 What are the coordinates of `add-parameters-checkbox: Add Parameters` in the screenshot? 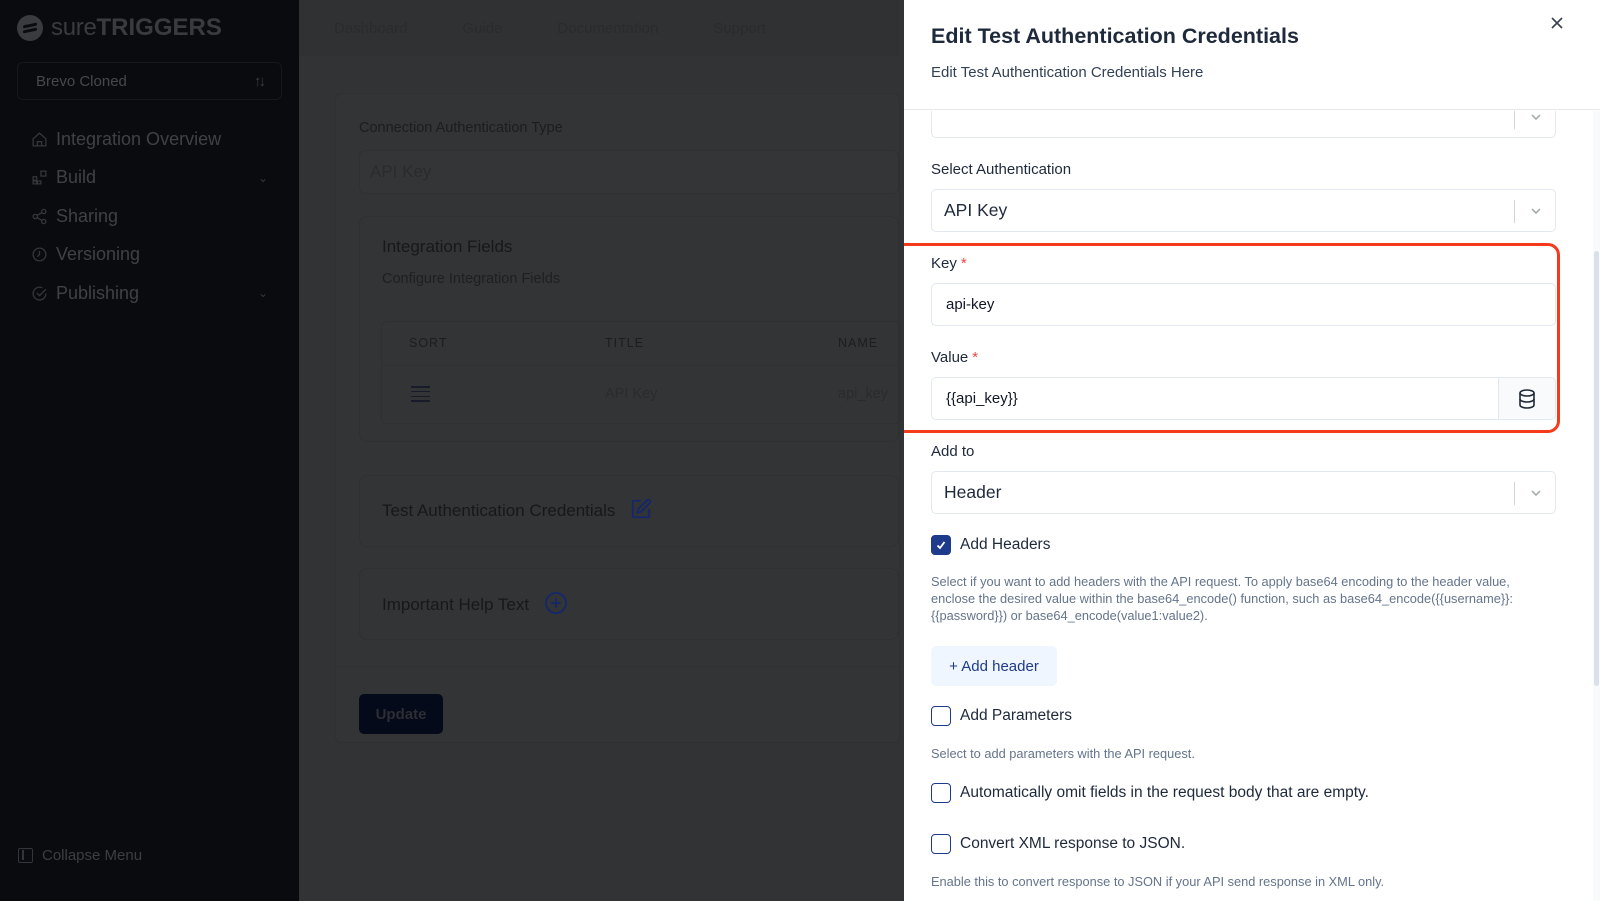 It's located at (1001, 716).